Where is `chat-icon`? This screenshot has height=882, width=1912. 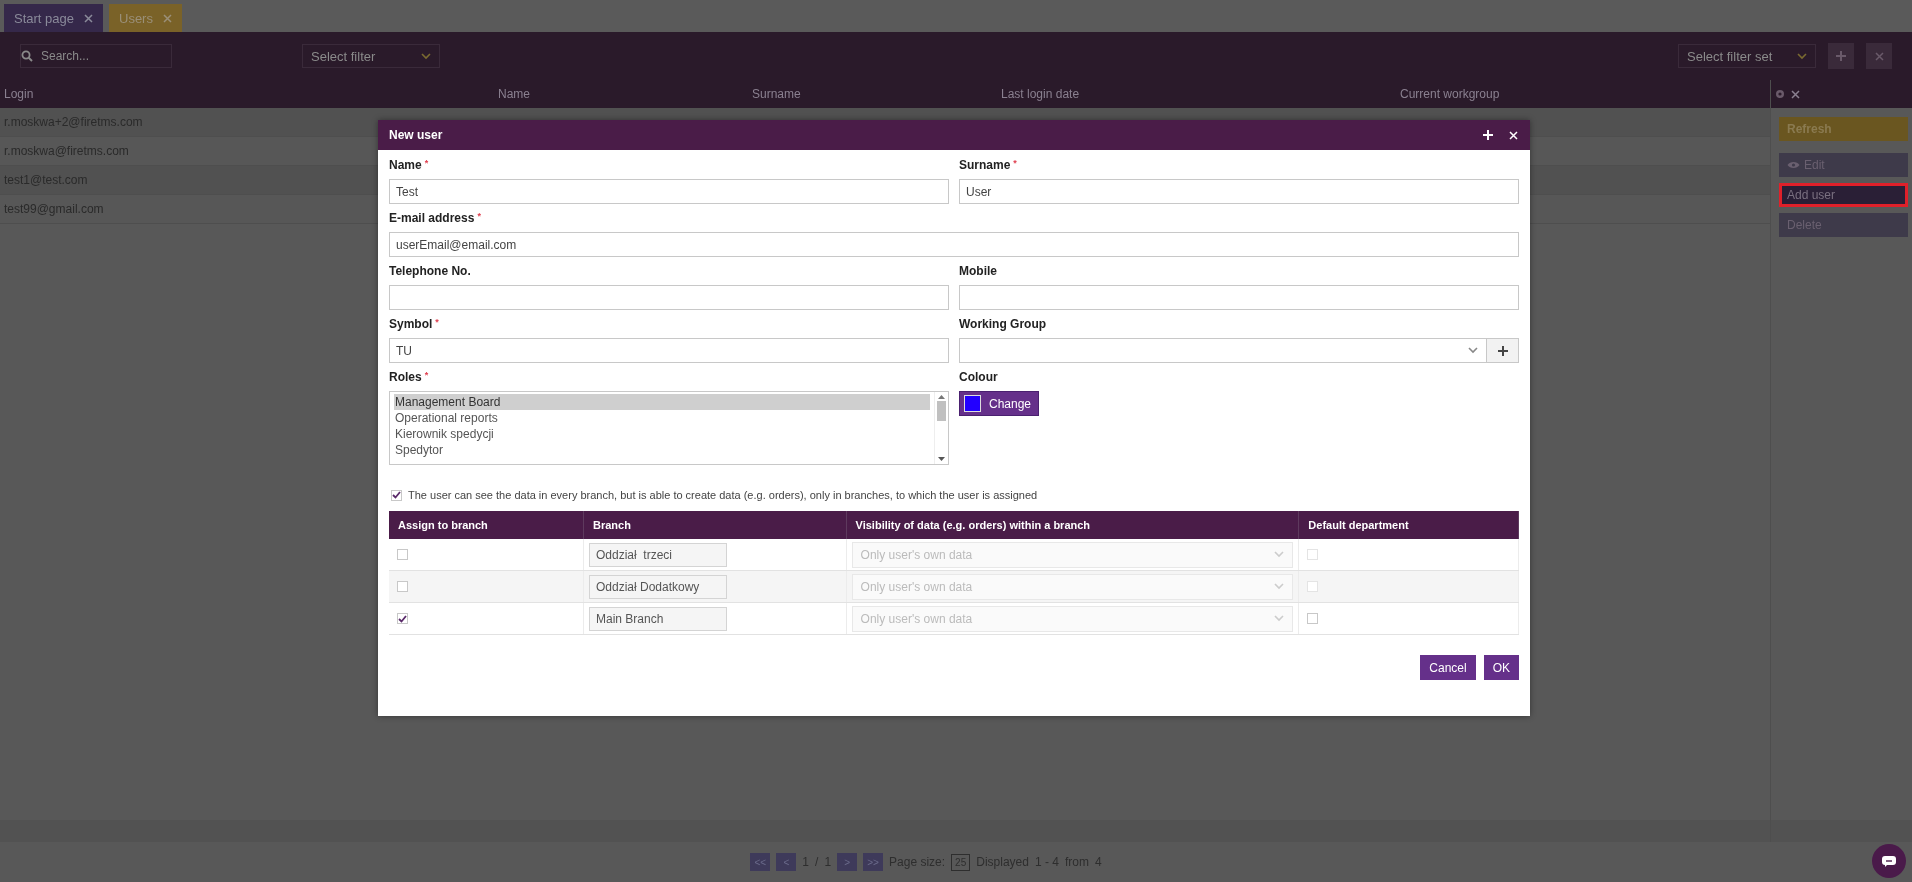
chat-icon is located at coordinates (1889, 861).